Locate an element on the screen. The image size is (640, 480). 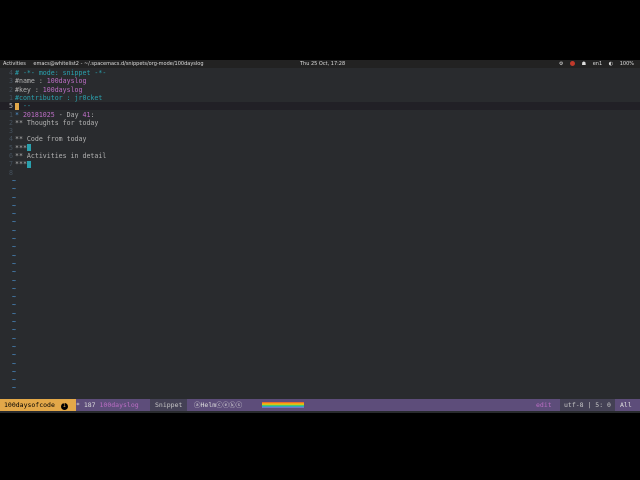
line-number: 7 is located at coordinates (11, 164).